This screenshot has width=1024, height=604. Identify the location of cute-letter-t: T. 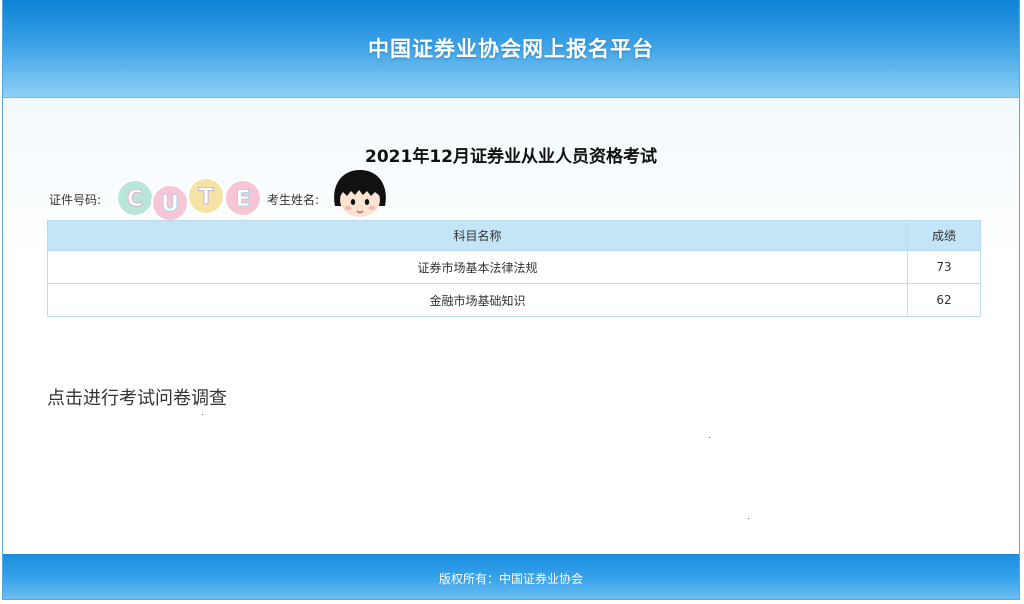
(206, 196).